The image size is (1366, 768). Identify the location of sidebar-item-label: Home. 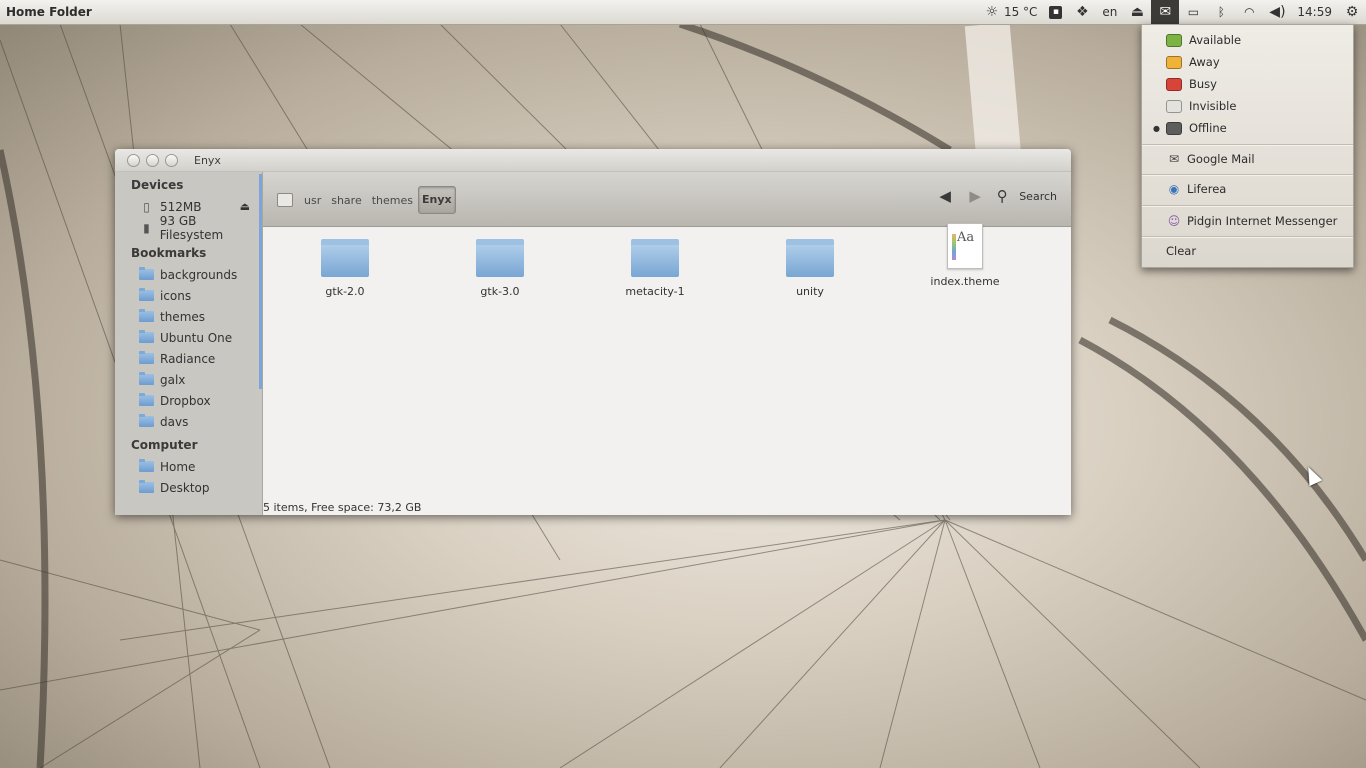
(178, 466).